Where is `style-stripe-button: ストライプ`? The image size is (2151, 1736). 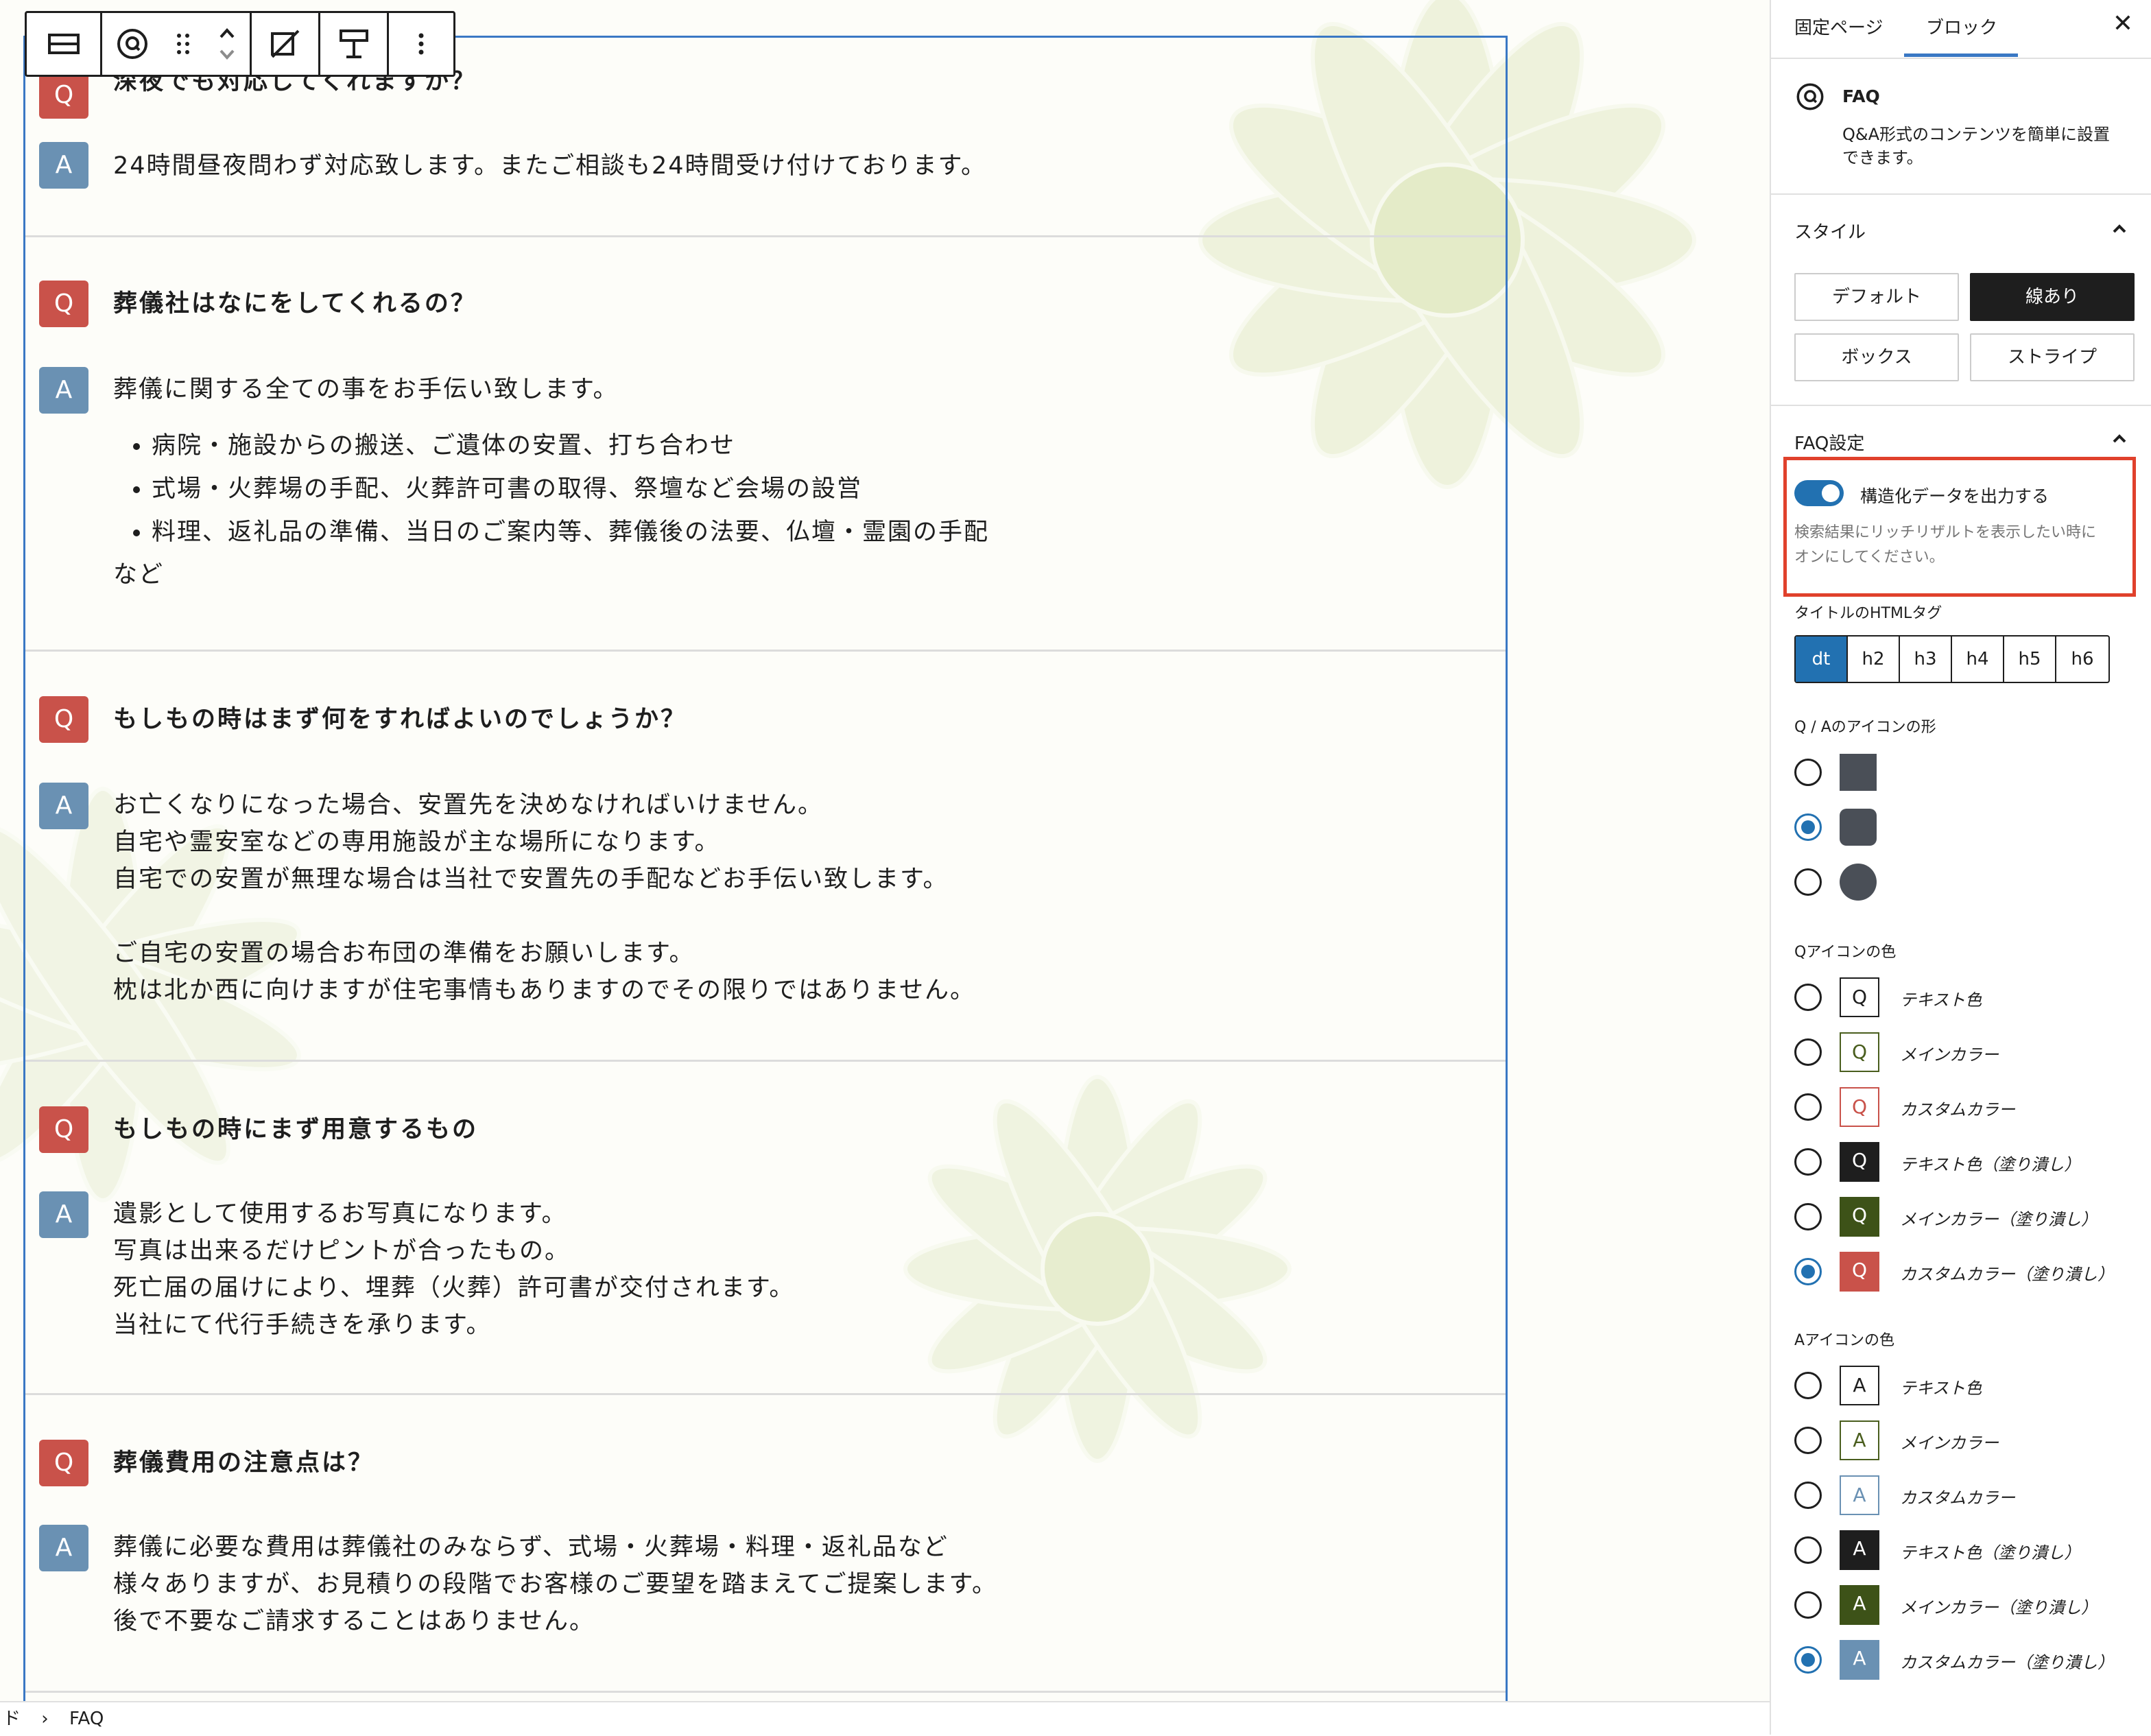
style-stripe-button: ストライプ is located at coordinates (2053, 357).